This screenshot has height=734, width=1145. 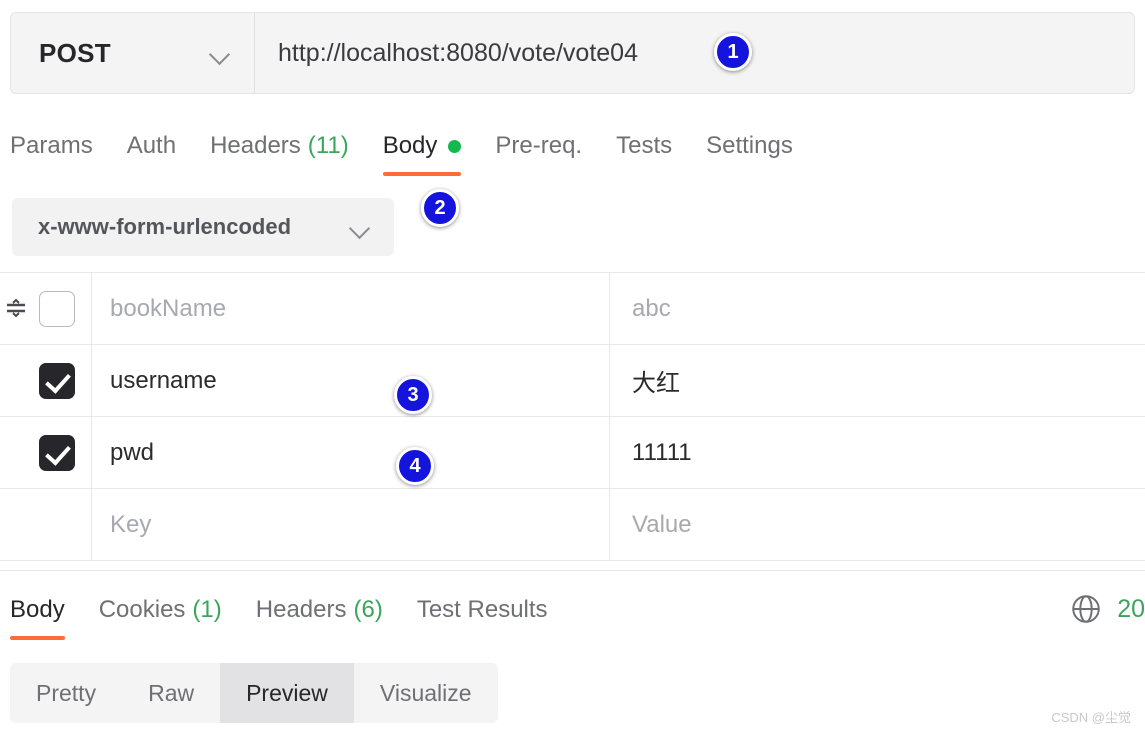 I want to click on body-type-select: x-www-form-urlencoded, so click(x=203, y=227).